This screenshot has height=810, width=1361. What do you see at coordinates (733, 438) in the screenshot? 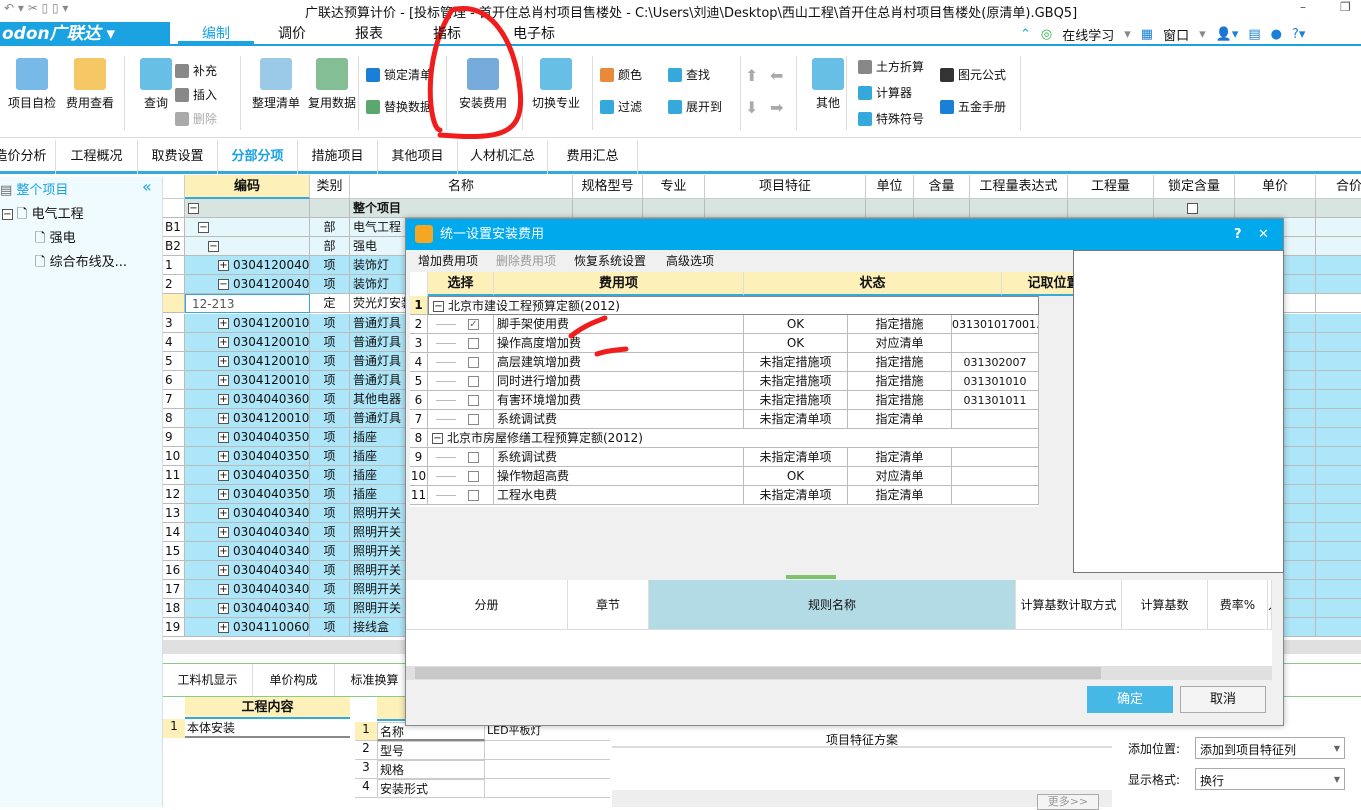
I see `fee-group-row: − 北京市房屋修缮工程预算定额(2012)` at bounding box center [733, 438].